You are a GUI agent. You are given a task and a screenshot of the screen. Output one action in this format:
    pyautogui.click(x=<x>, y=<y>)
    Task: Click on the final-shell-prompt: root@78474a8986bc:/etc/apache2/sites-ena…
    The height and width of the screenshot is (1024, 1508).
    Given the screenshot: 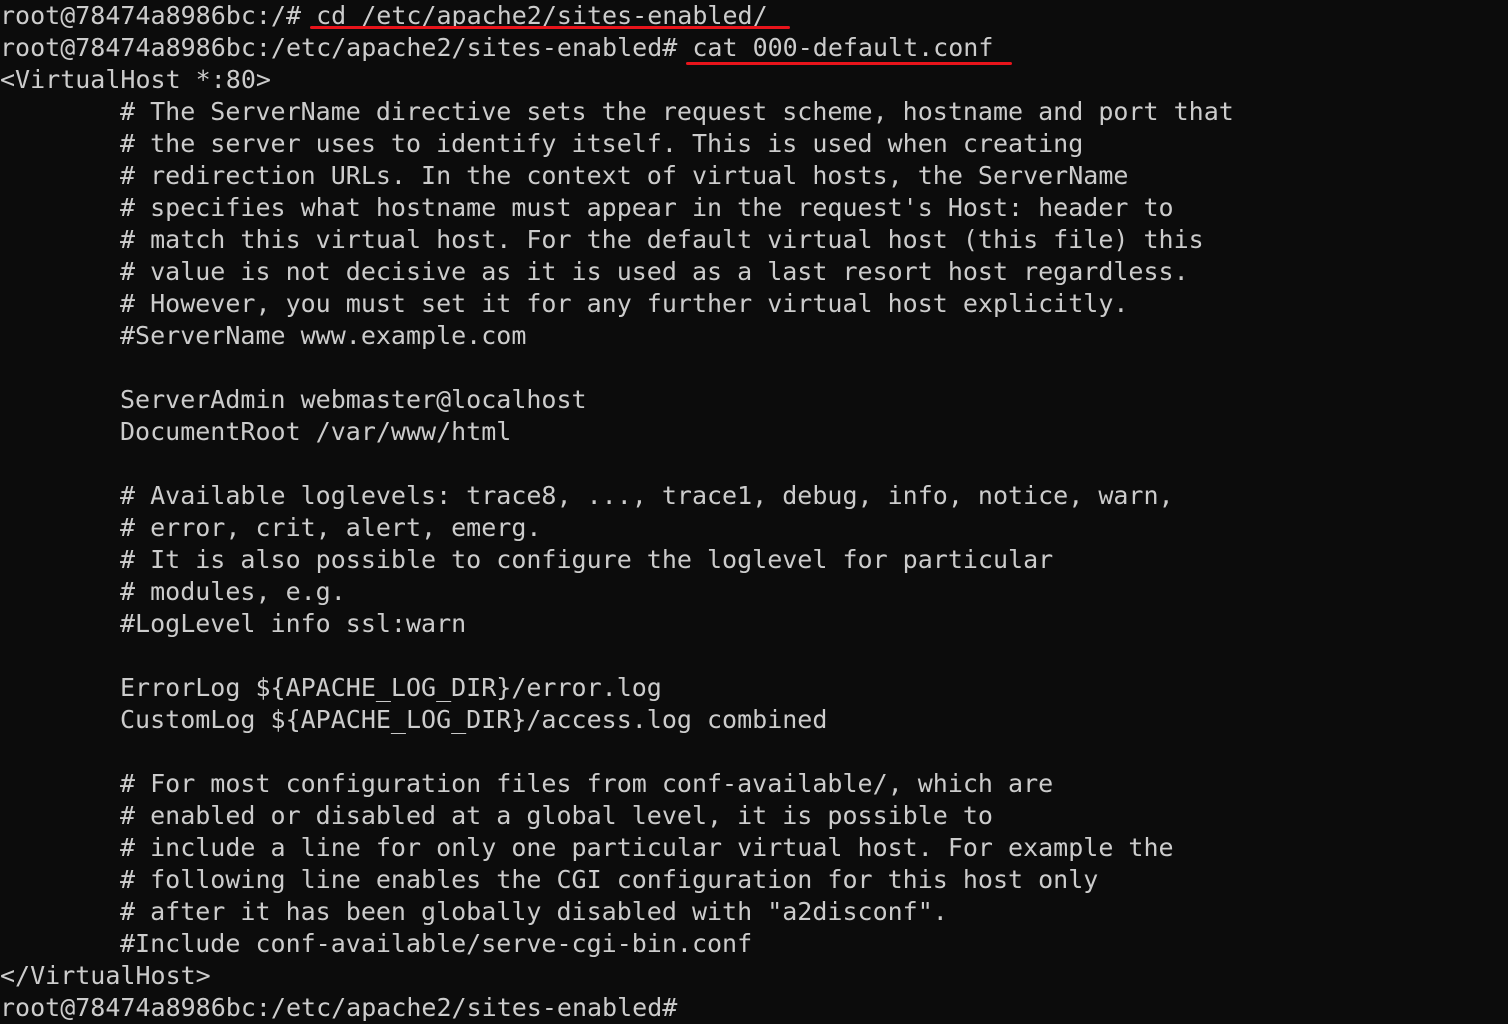 What is the action you would take?
    pyautogui.click(x=754, y=1008)
    